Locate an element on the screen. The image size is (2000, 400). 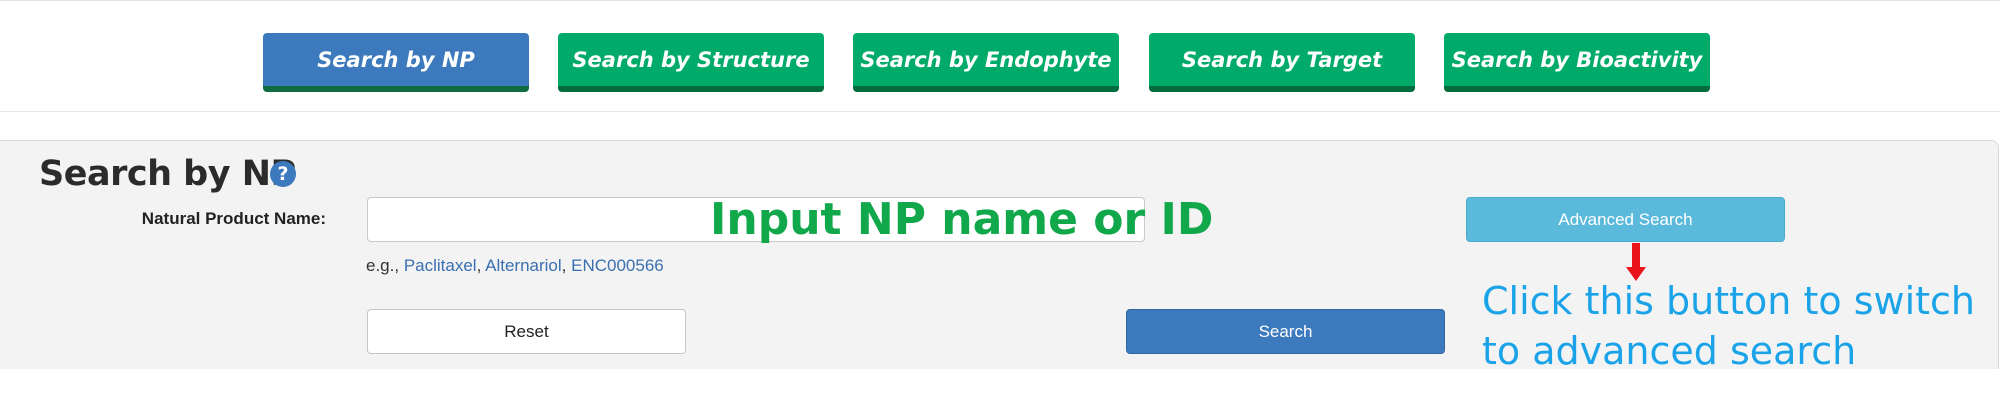
help-icon: ? is located at coordinates (283, 174).